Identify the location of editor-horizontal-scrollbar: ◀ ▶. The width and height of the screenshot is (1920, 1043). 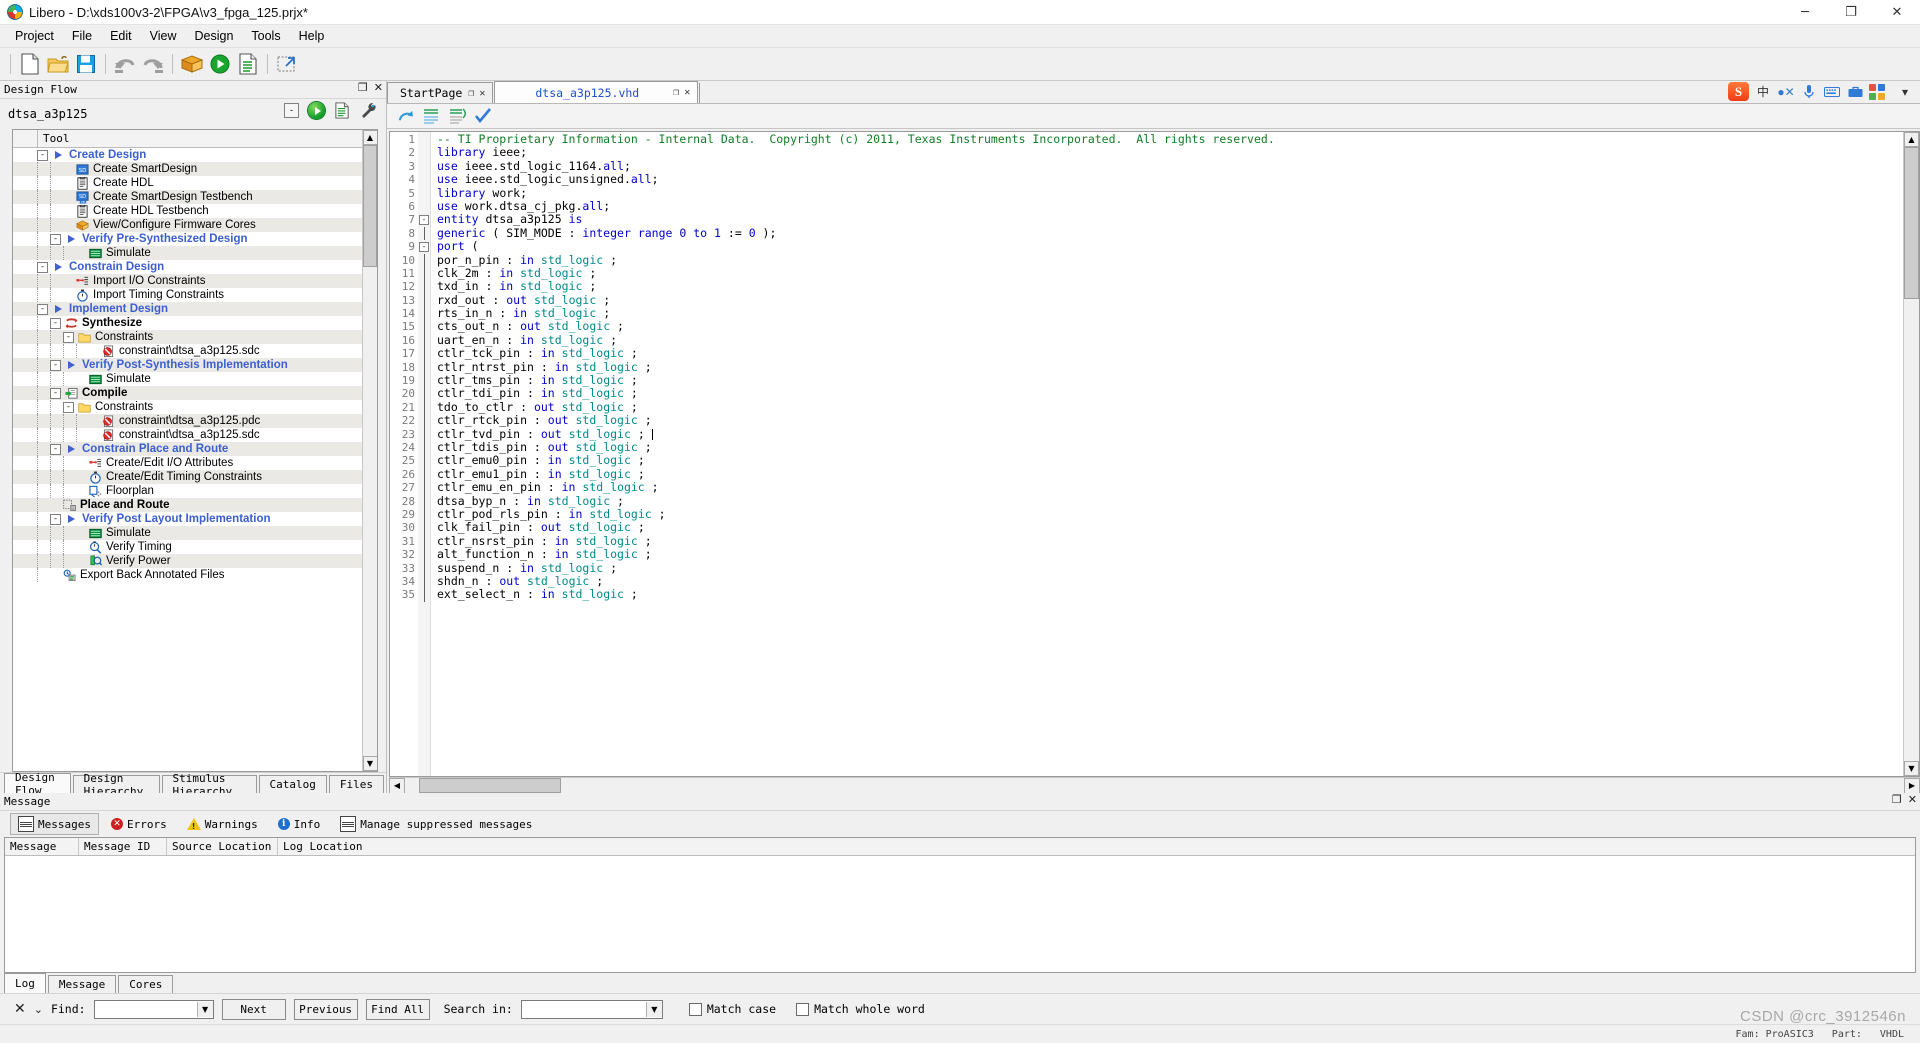
(1154, 785).